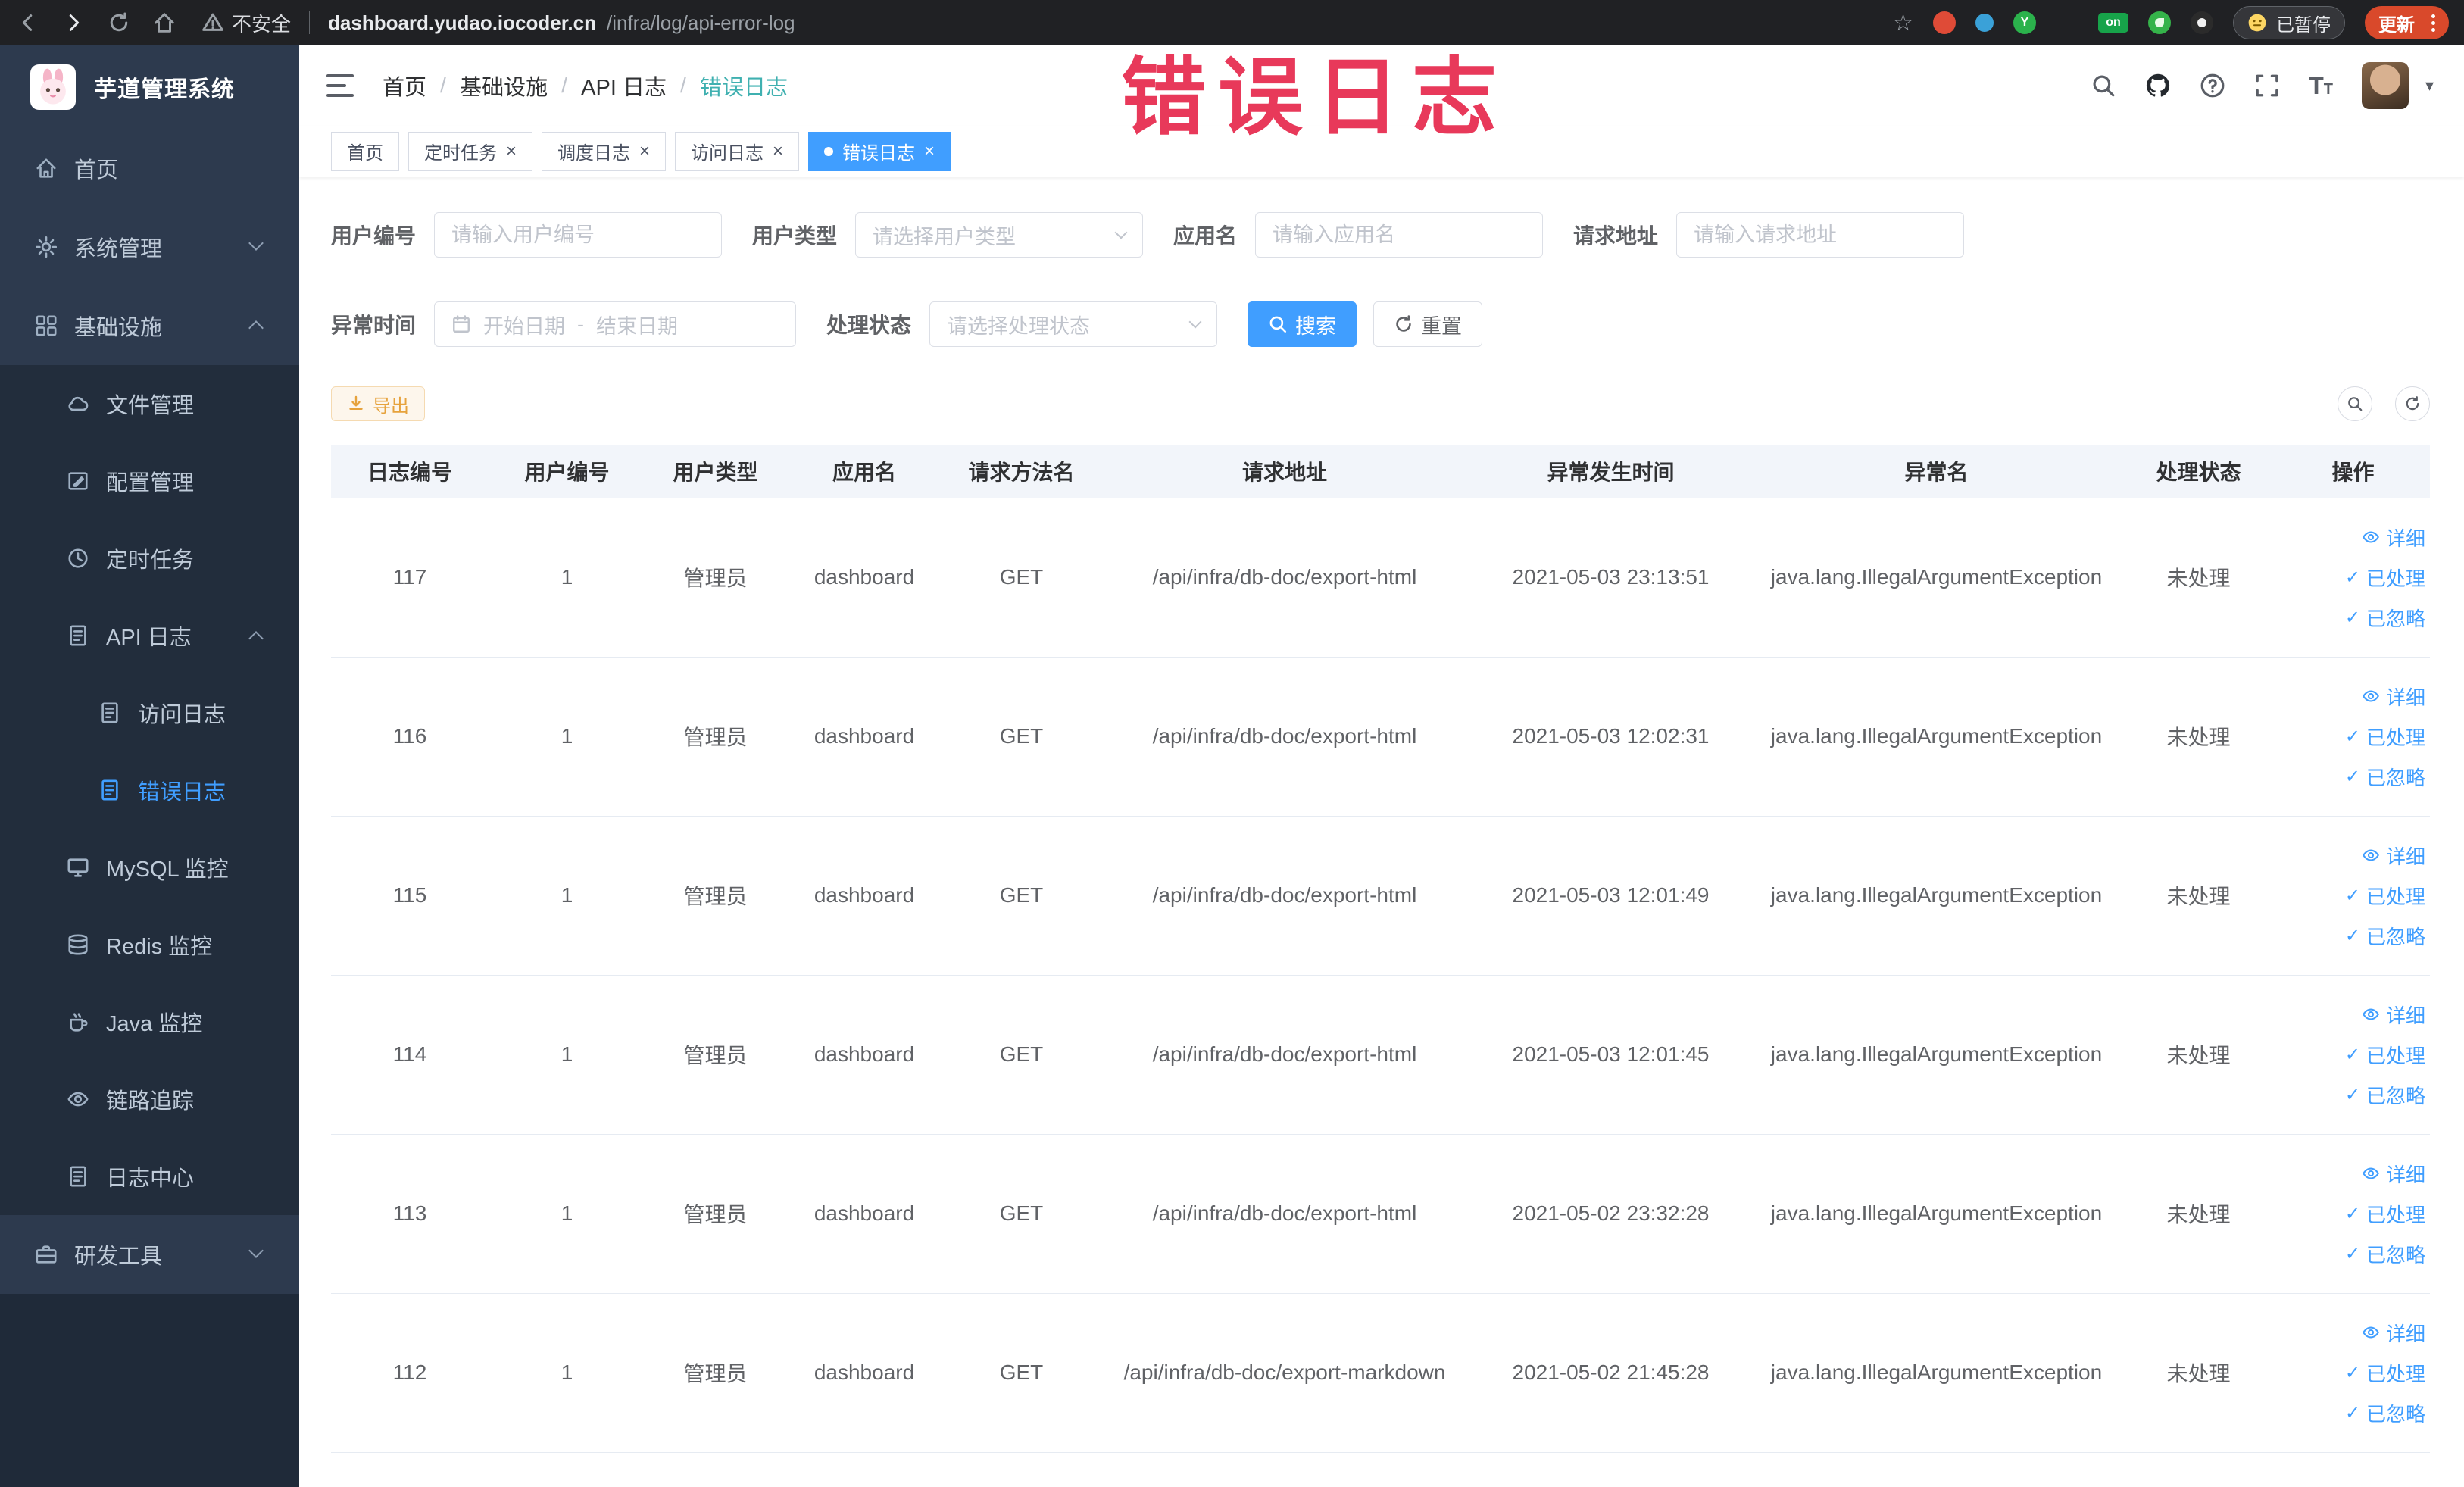  What do you see at coordinates (2321, 86) in the screenshot?
I see `font-size-icon: TT` at bounding box center [2321, 86].